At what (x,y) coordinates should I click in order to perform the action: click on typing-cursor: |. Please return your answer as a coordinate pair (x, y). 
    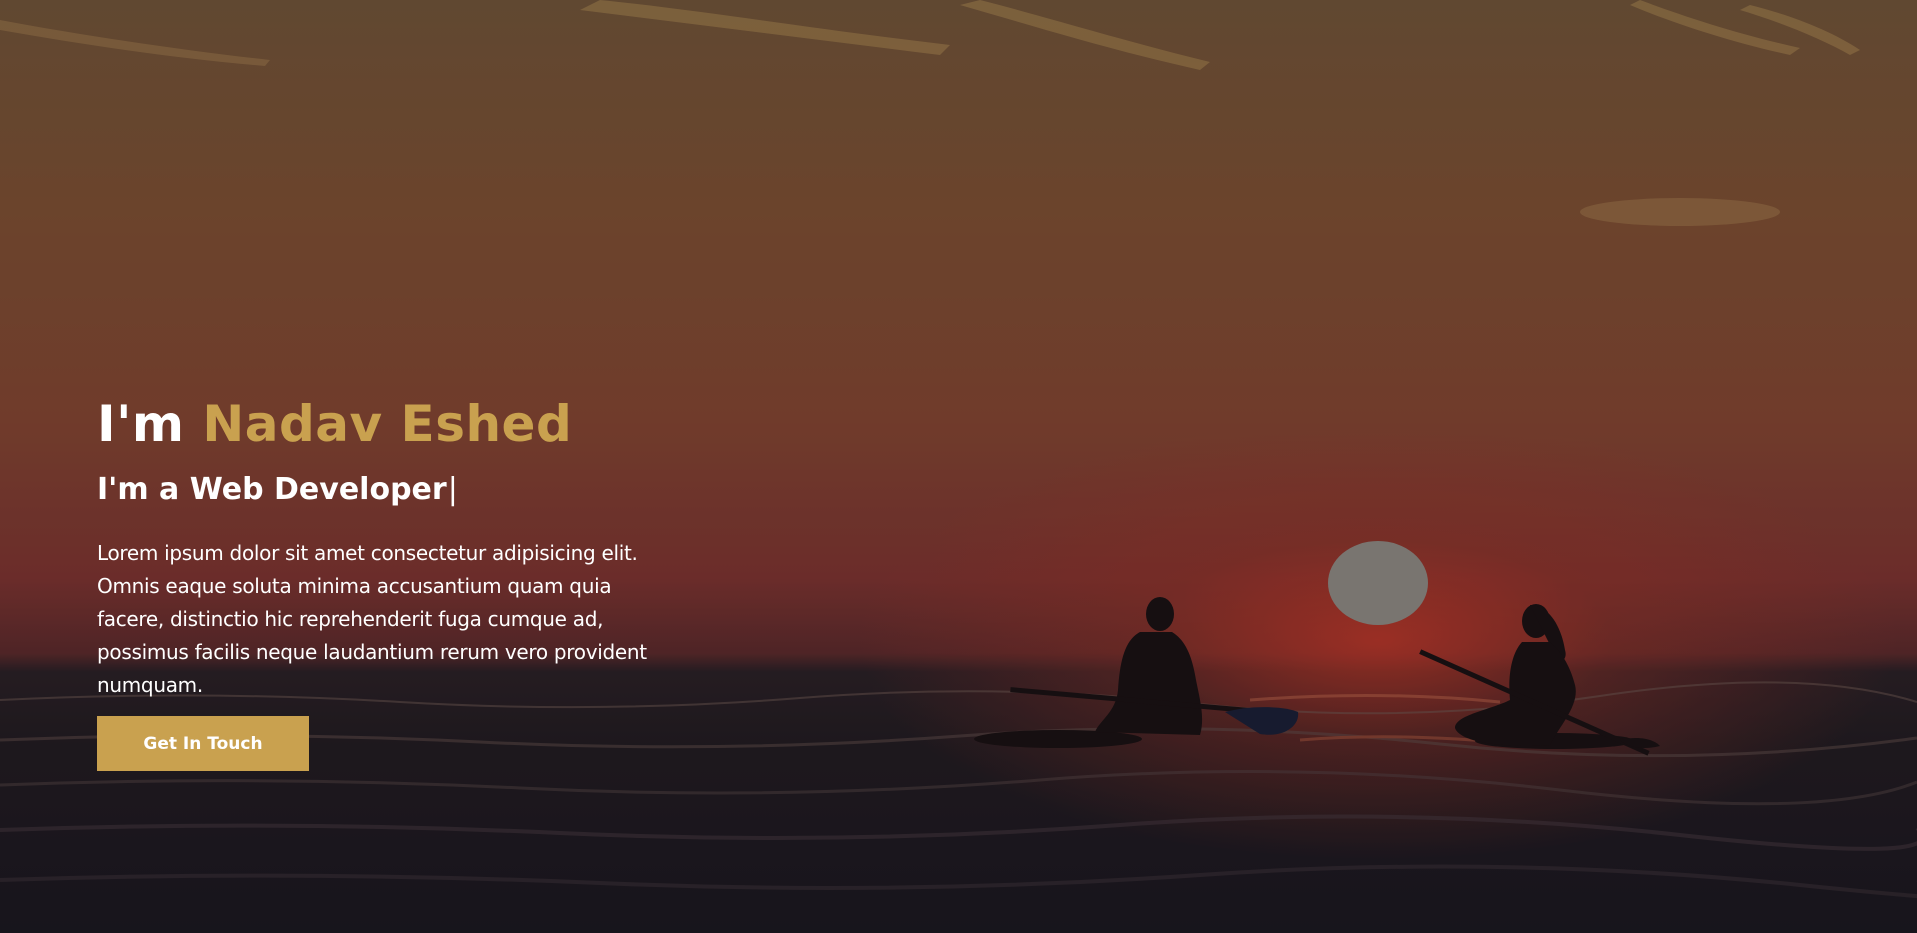
    Looking at the image, I should click on (452, 489).